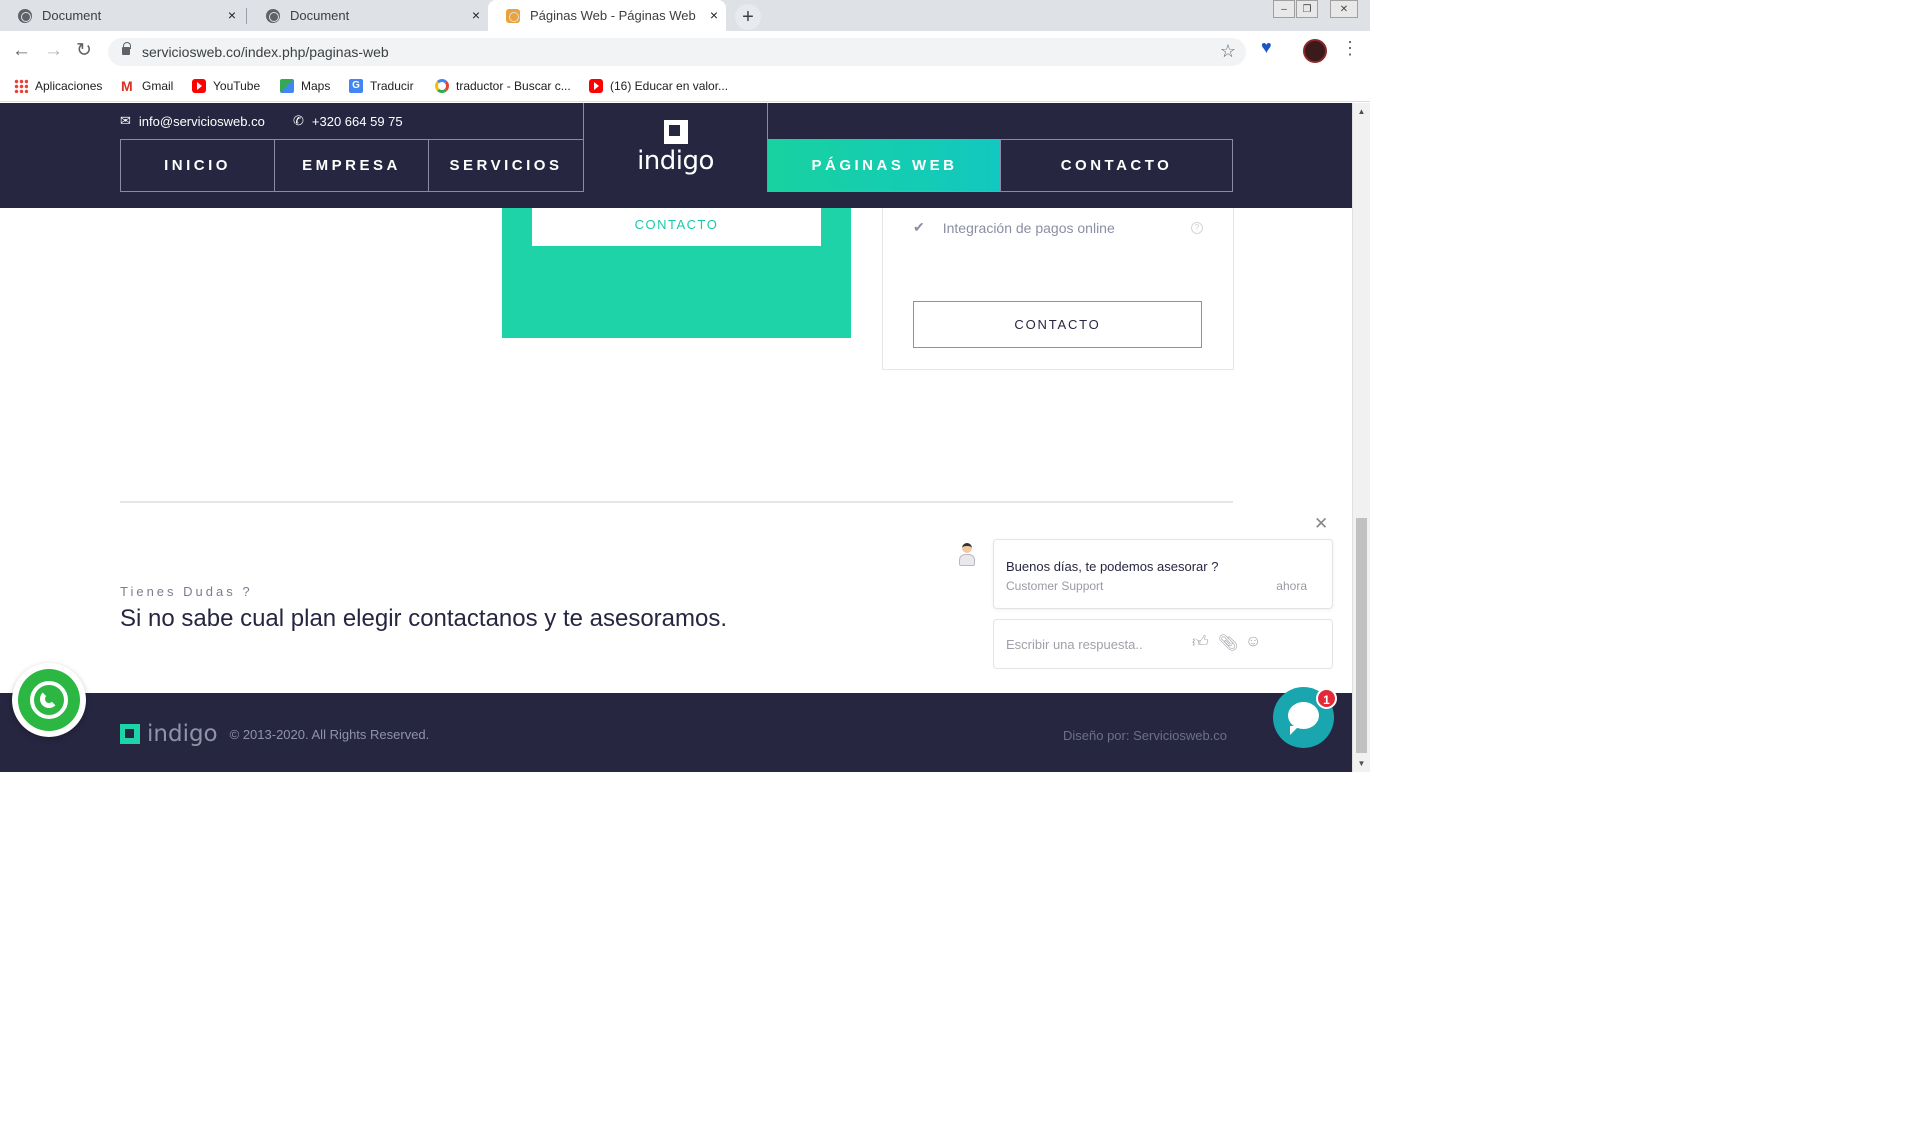 The height and width of the screenshot is (1142, 1912). I want to click on chat-bubble-icon, so click(1303, 718).